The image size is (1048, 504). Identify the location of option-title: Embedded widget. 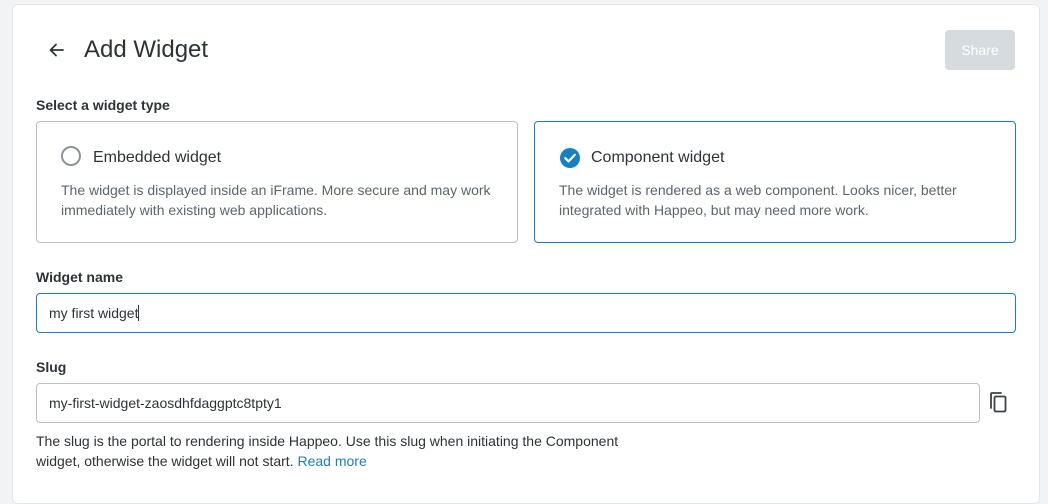
(157, 157).